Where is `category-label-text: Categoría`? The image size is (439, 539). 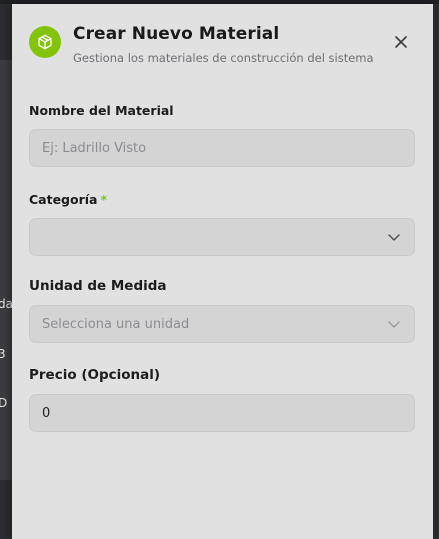 category-label-text: Categoría is located at coordinates (63, 199).